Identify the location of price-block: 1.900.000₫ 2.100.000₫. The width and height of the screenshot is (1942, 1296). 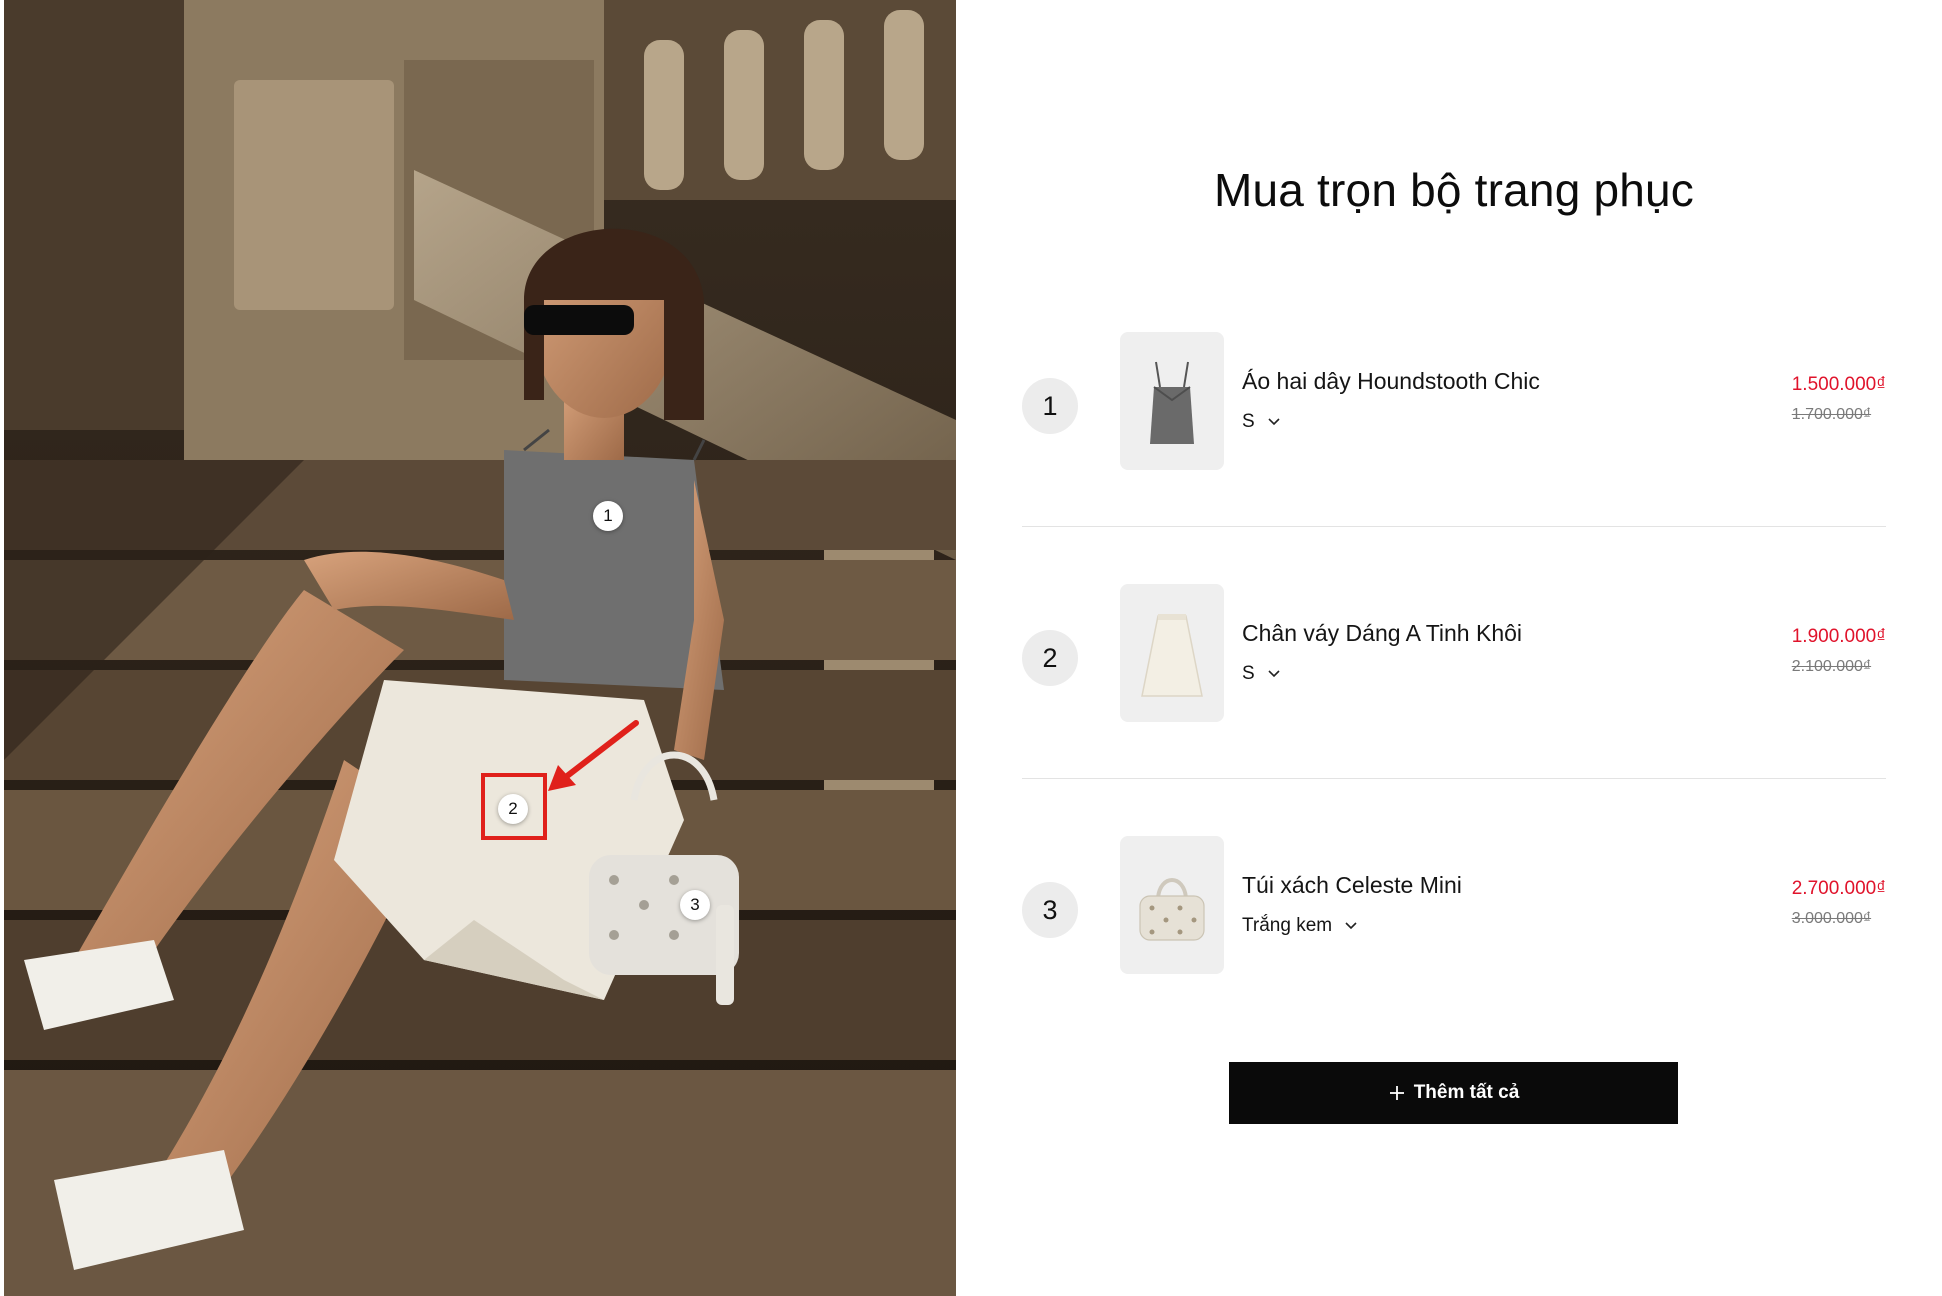
(1839, 651).